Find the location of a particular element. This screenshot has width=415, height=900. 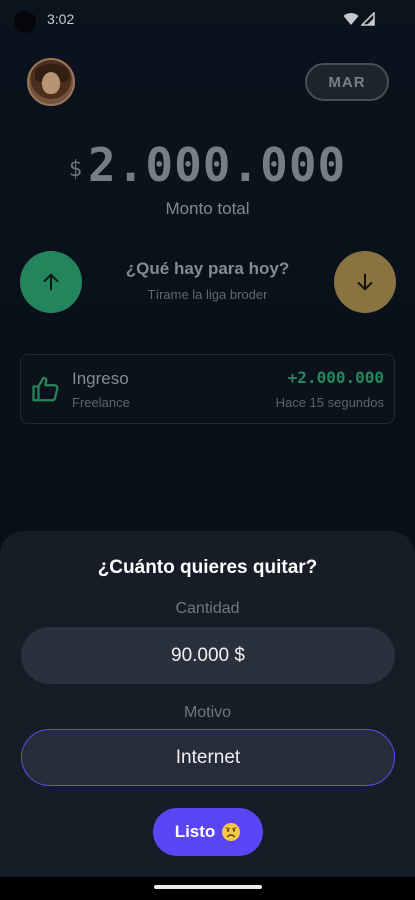

done-button-label: Listo is located at coordinates (195, 831).